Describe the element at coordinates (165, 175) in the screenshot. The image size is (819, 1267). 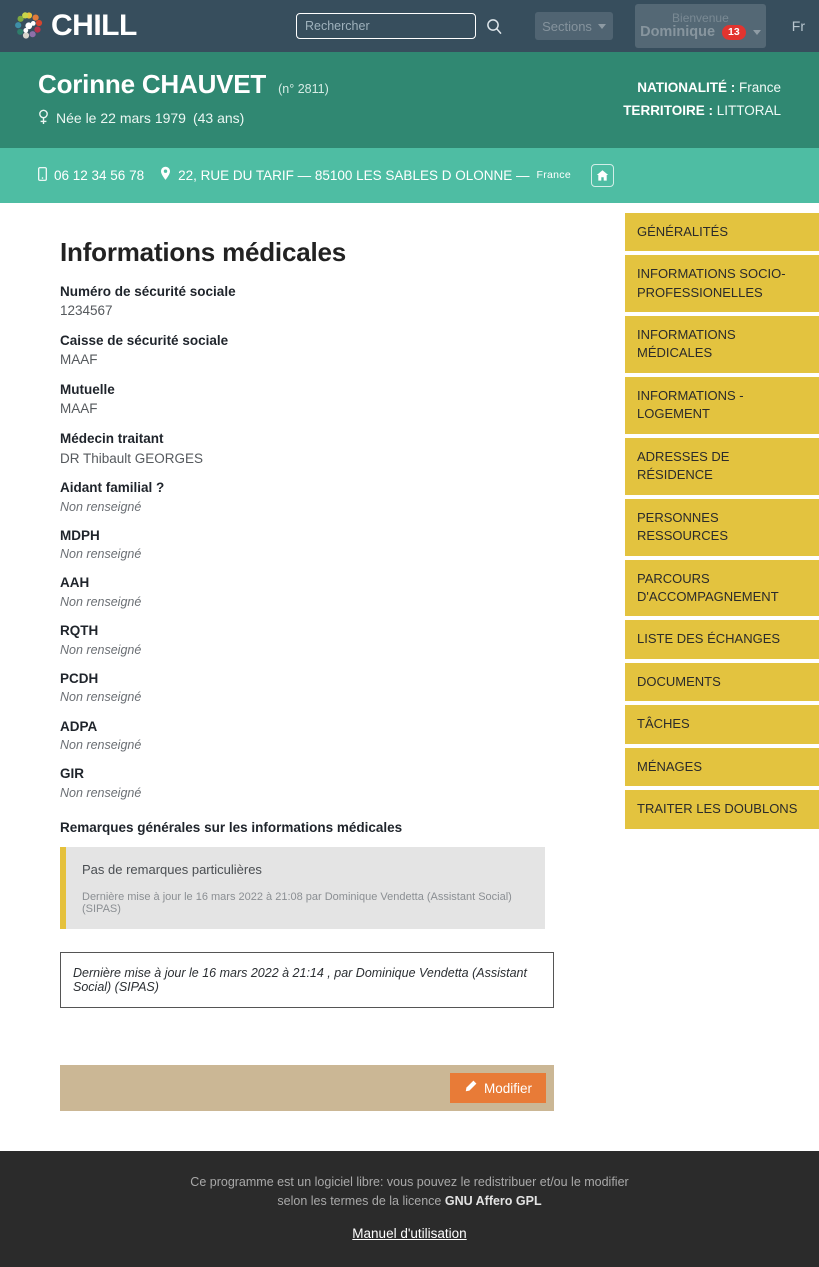
I see `map-pin-icon` at that location.